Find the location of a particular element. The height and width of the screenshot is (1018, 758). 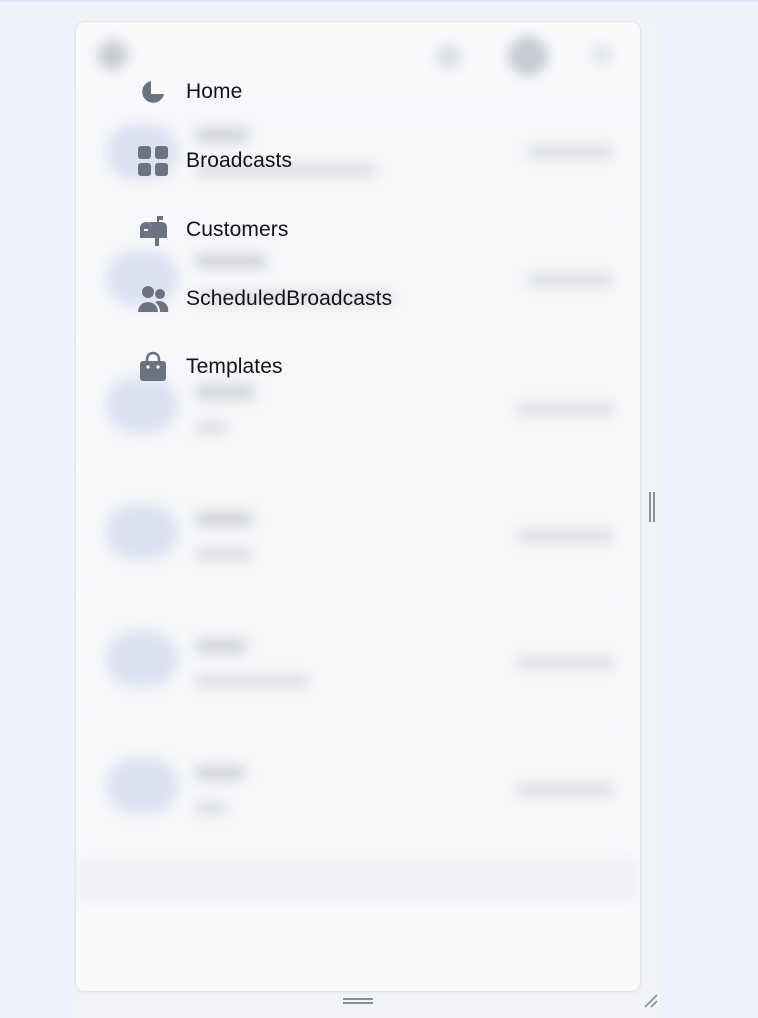

menu-label-broadcasts: Broadcasts is located at coordinates (239, 160).